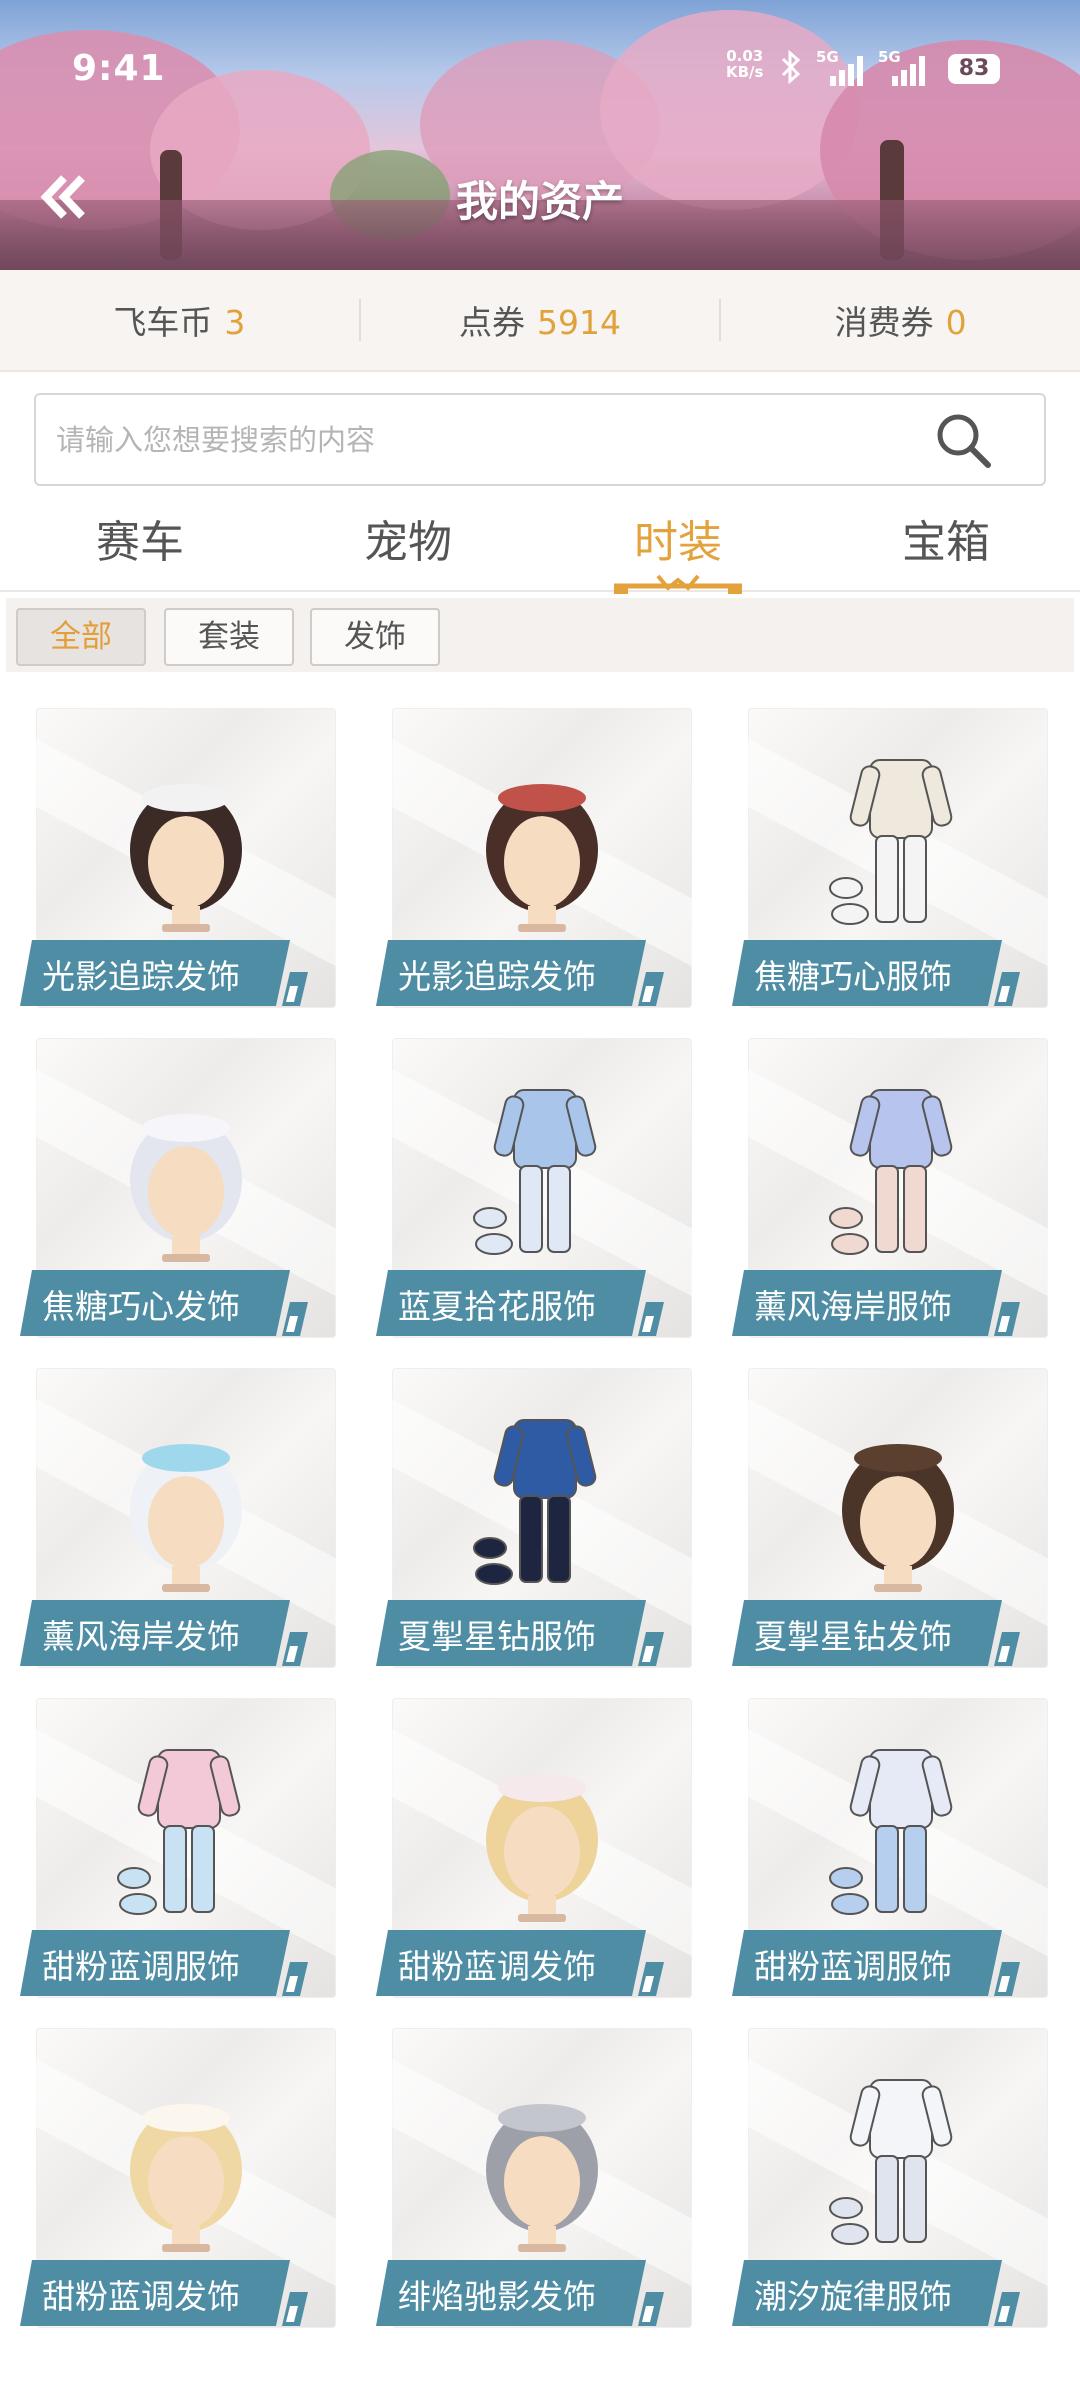 The height and width of the screenshot is (2400, 1080). I want to click on filter-bar: 全部 套装 发饰, so click(540, 635).